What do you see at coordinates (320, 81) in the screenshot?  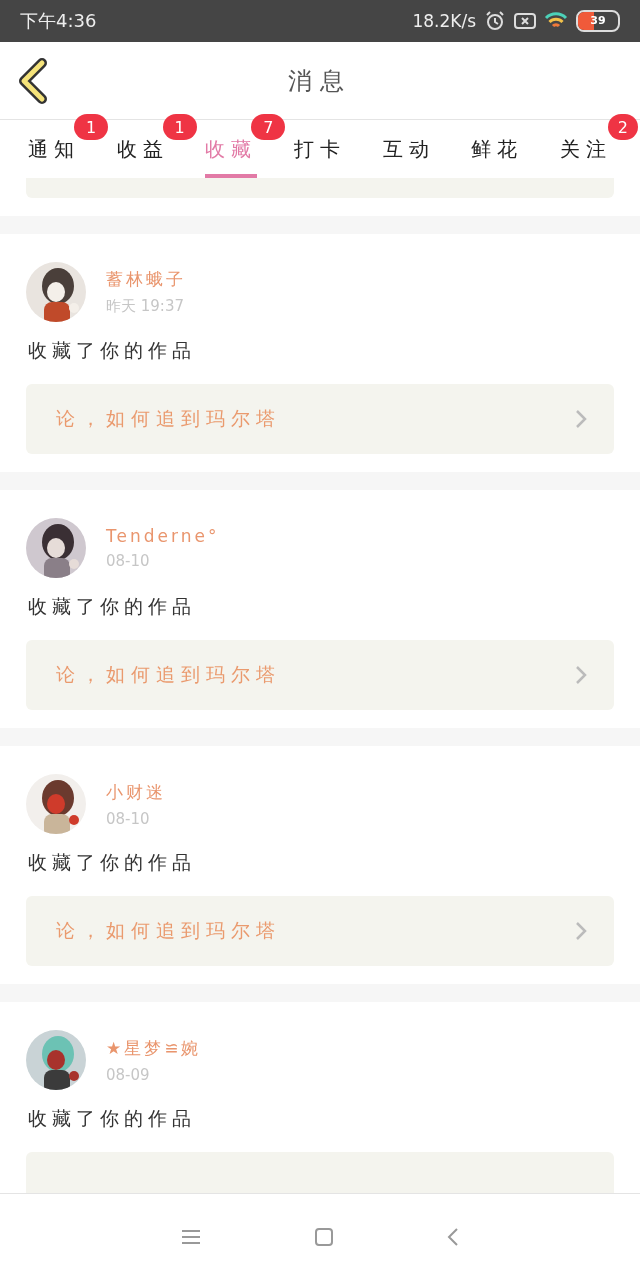 I see `page-title: 消息` at bounding box center [320, 81].